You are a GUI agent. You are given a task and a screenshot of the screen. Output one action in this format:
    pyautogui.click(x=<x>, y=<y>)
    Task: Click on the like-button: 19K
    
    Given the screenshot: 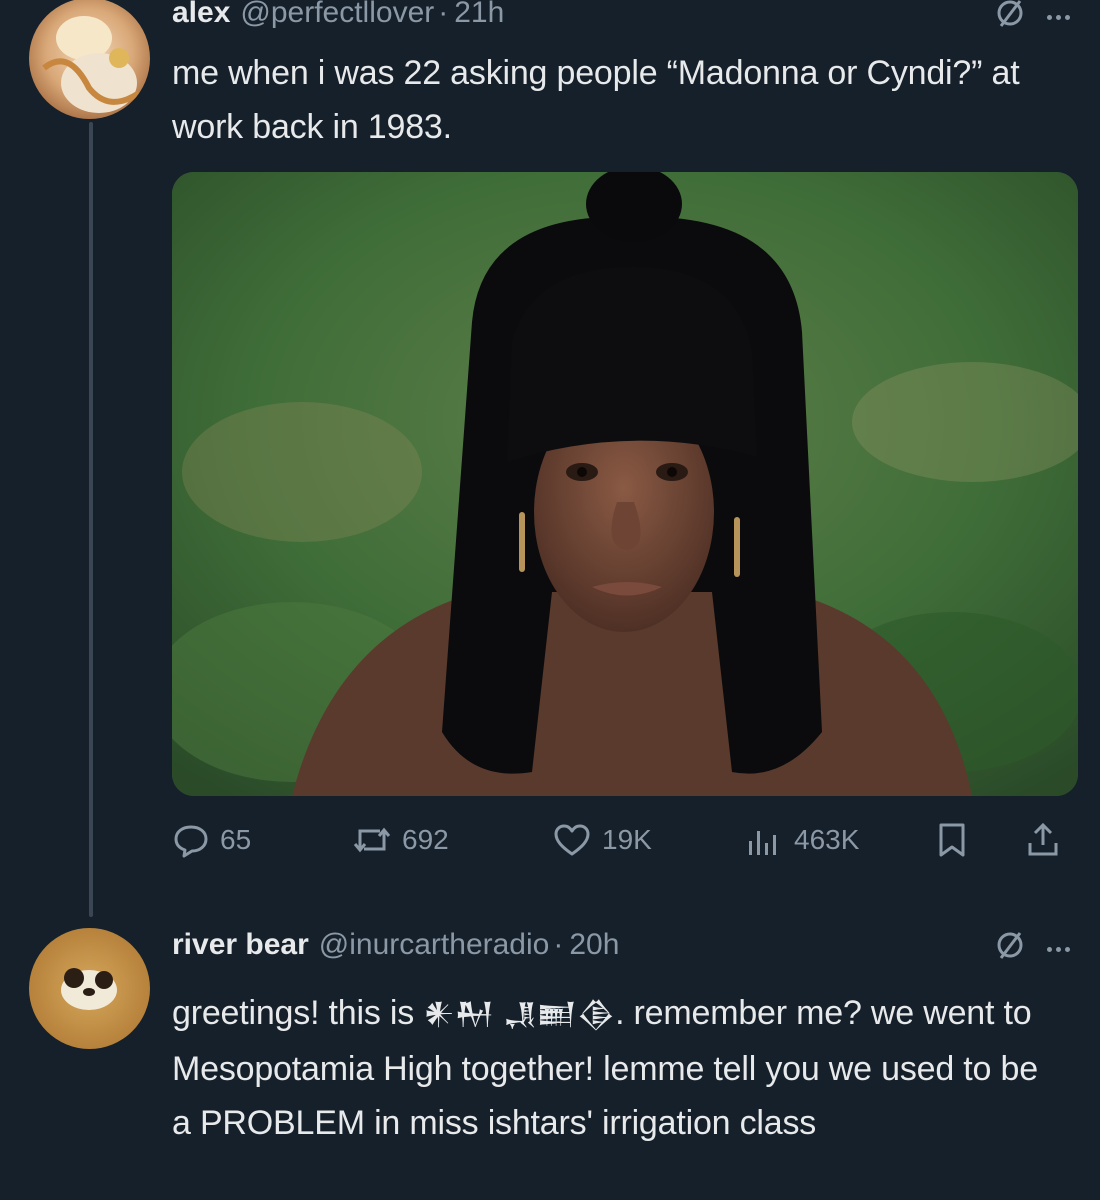 What is the action you would take?
    pyautogui.click(x=602, y=840)
    